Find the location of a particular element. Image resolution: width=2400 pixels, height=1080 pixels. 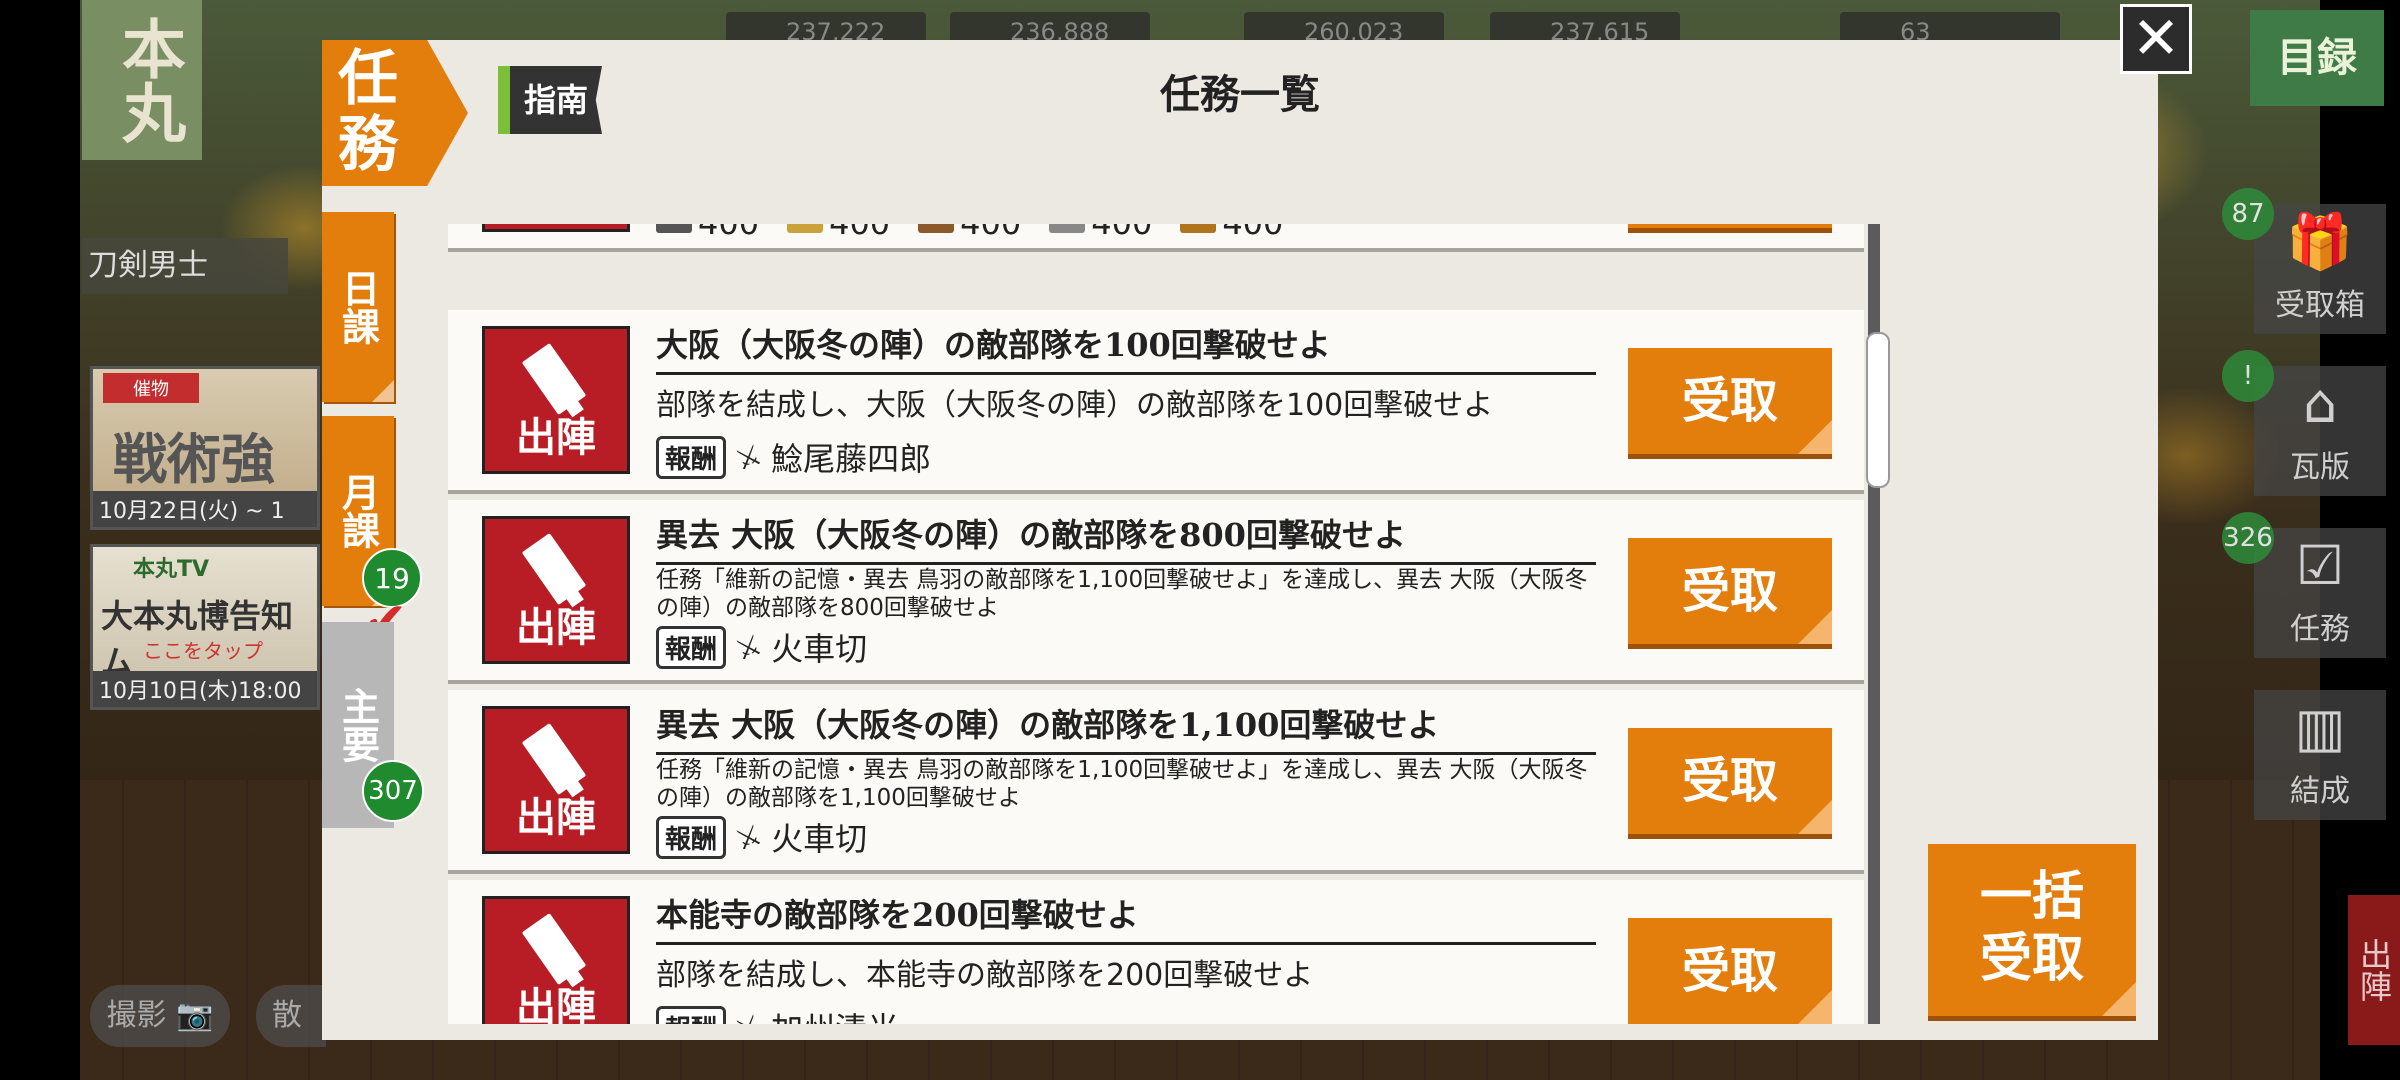

ninmu-side-badge: 326 is located at coordinates (2248, 538).